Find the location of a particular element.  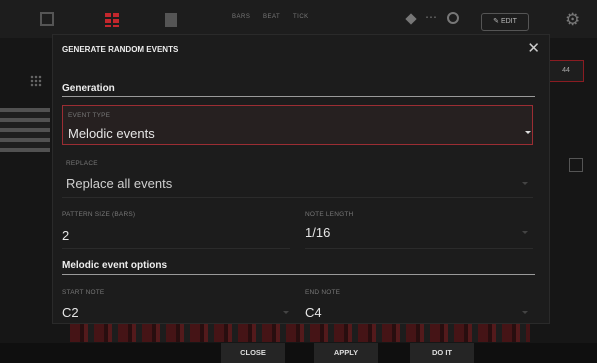

grid-icon is located at coordinates (113, 20).